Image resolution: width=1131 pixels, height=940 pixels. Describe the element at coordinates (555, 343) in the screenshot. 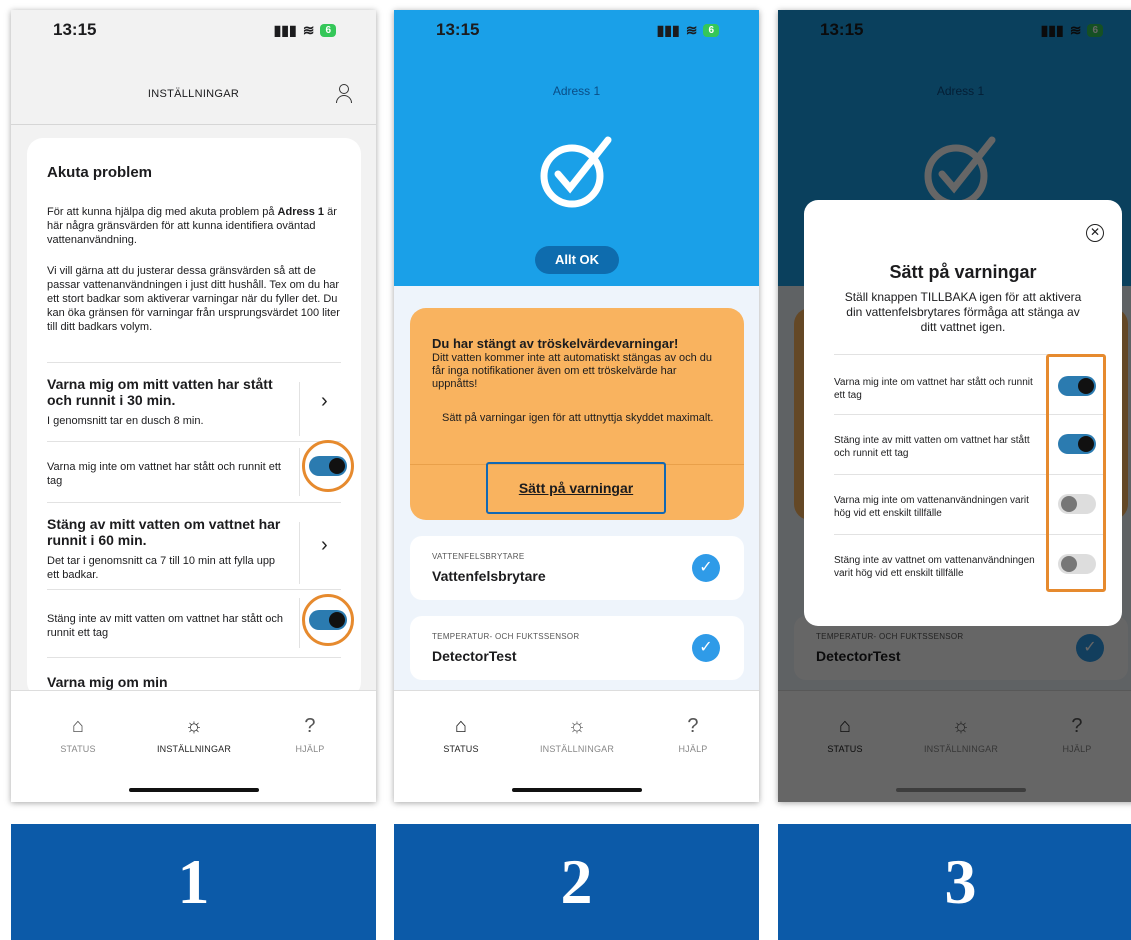

I see `warning-title: Du har stängt av tröskelvärdevarningar!` at that location.